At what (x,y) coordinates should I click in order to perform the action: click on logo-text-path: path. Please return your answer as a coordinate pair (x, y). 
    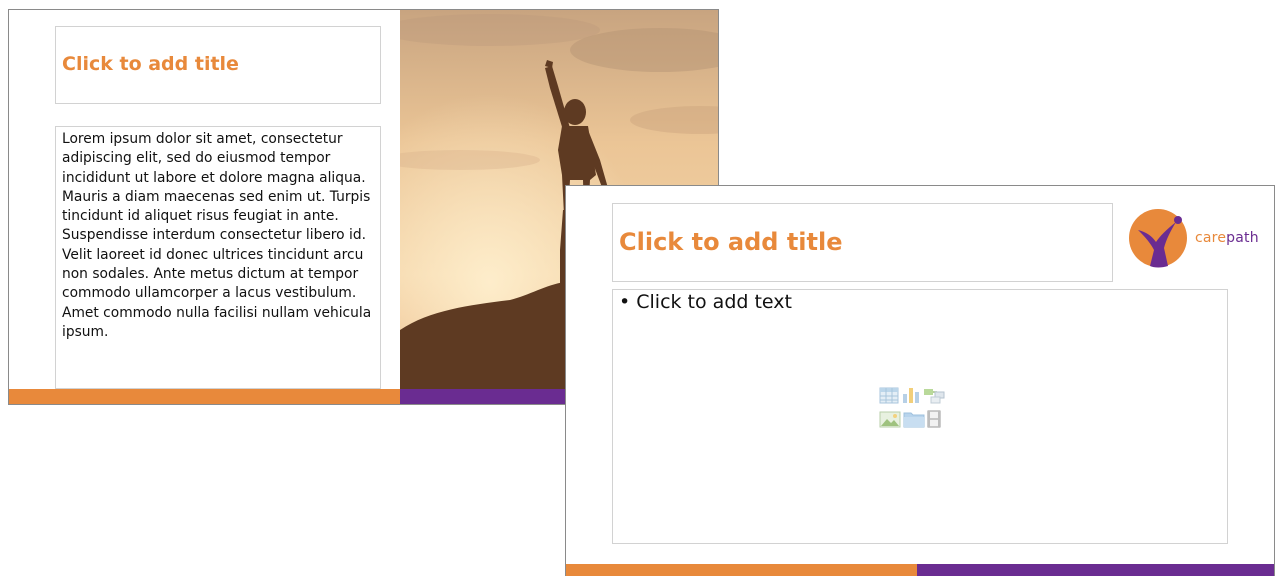
    Looking at the image, I should click on (1242, 238).